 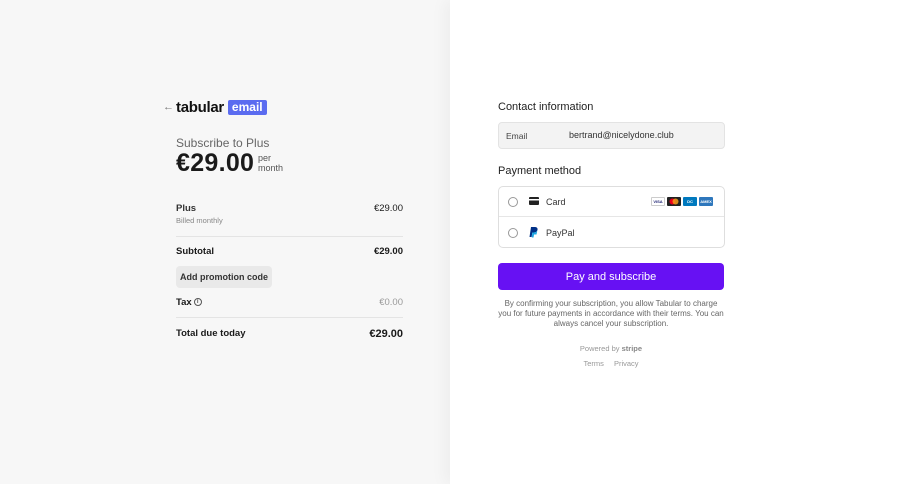 What do you see at coordinates (556, 202) in the screenshot?
I see `card-label: Card` at bounding box center [556, 202].